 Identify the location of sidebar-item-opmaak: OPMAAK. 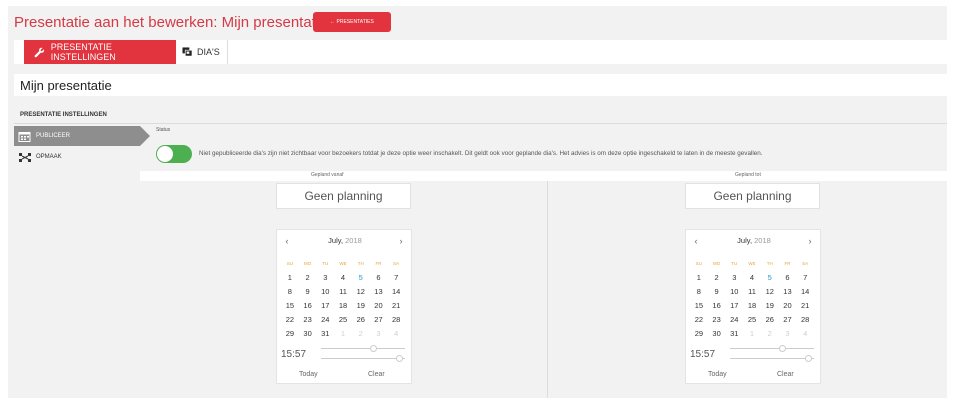
(76, 157).